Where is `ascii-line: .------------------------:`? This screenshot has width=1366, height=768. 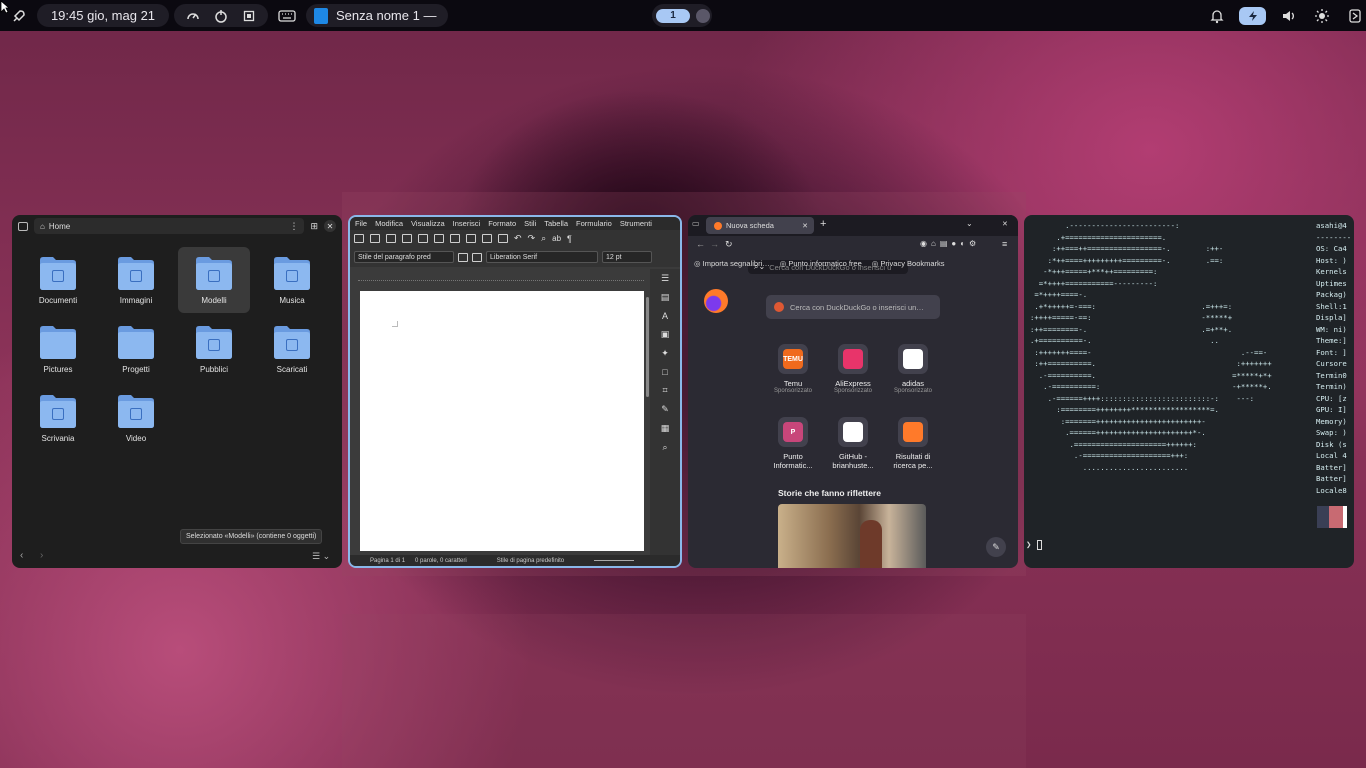 ascii-line: .------------------------: is located at coordinates (1105, 225).